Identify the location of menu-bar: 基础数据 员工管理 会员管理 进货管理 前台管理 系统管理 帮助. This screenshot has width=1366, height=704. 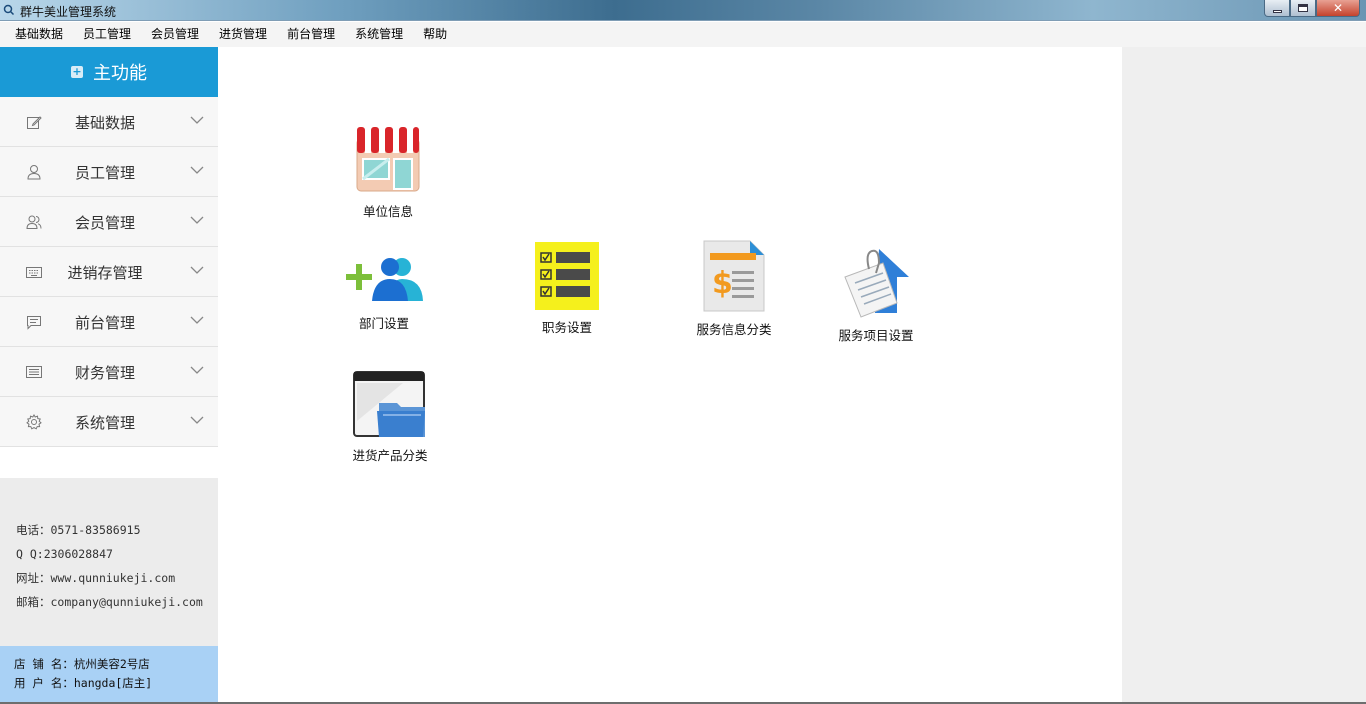
(683, 34).